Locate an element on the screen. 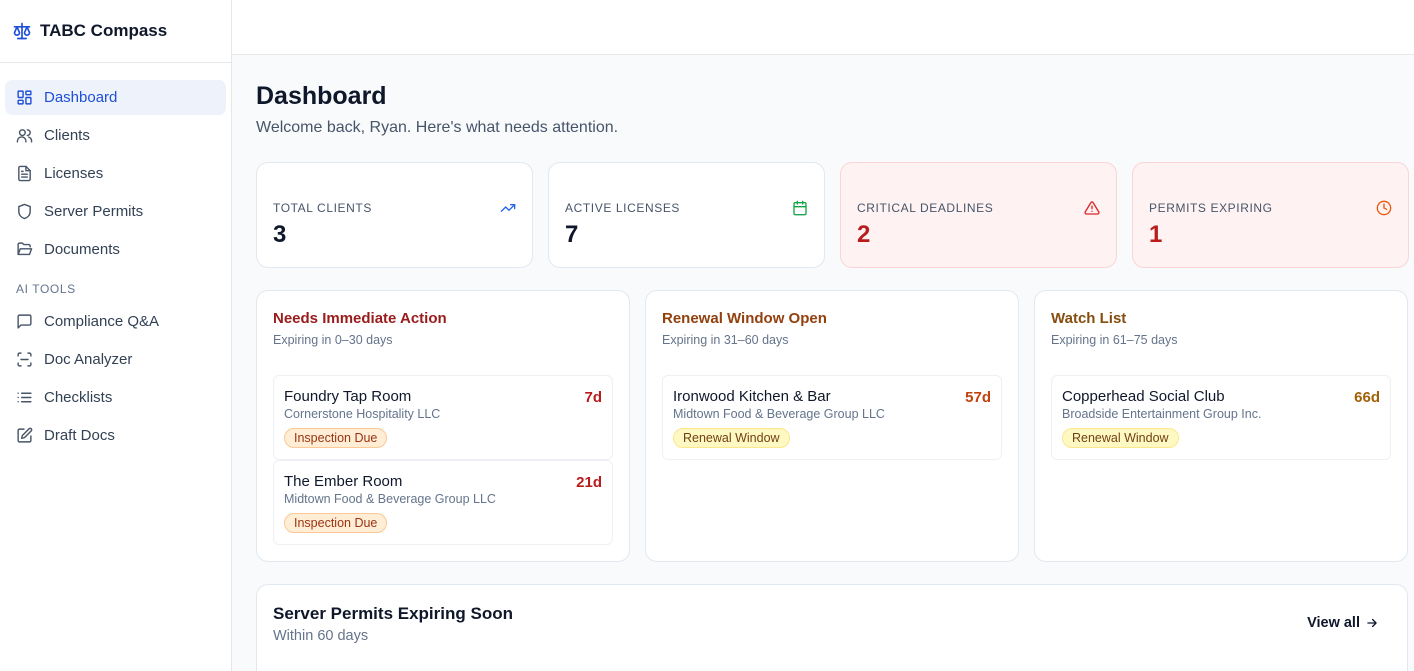  entry-org: Broadside Entertainment Group Inc. is located at coordinates (1162, 414).